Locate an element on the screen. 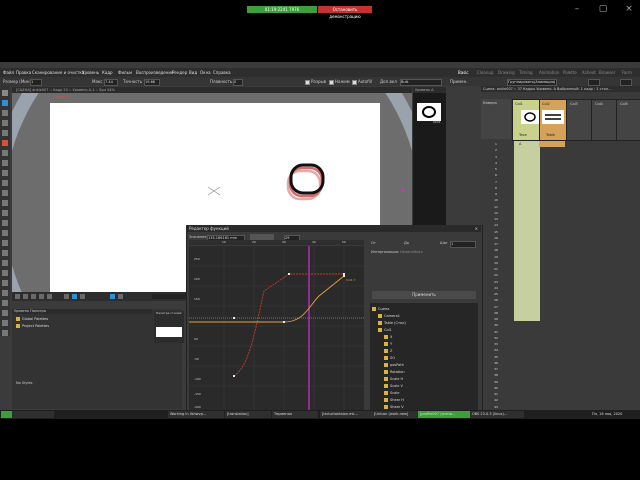  pause-icon is located at coordinates (33, 296).